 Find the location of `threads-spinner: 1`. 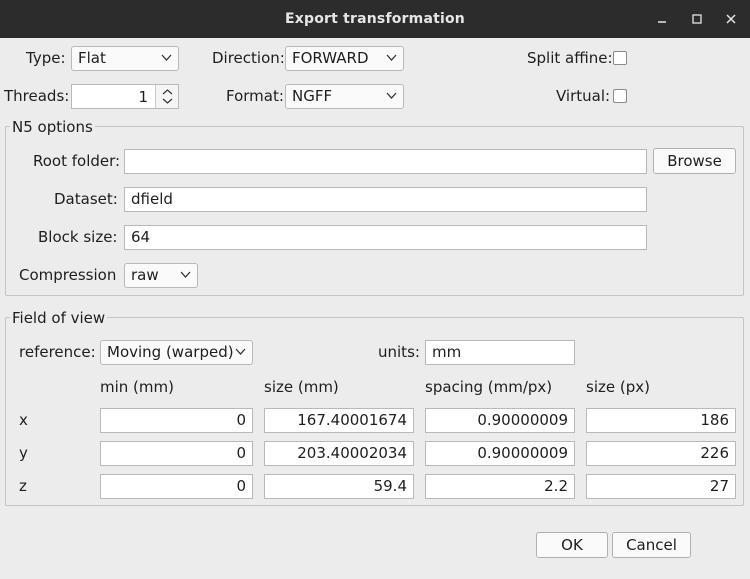

threads-spinner: 1 is located at coordinates (125, 96).